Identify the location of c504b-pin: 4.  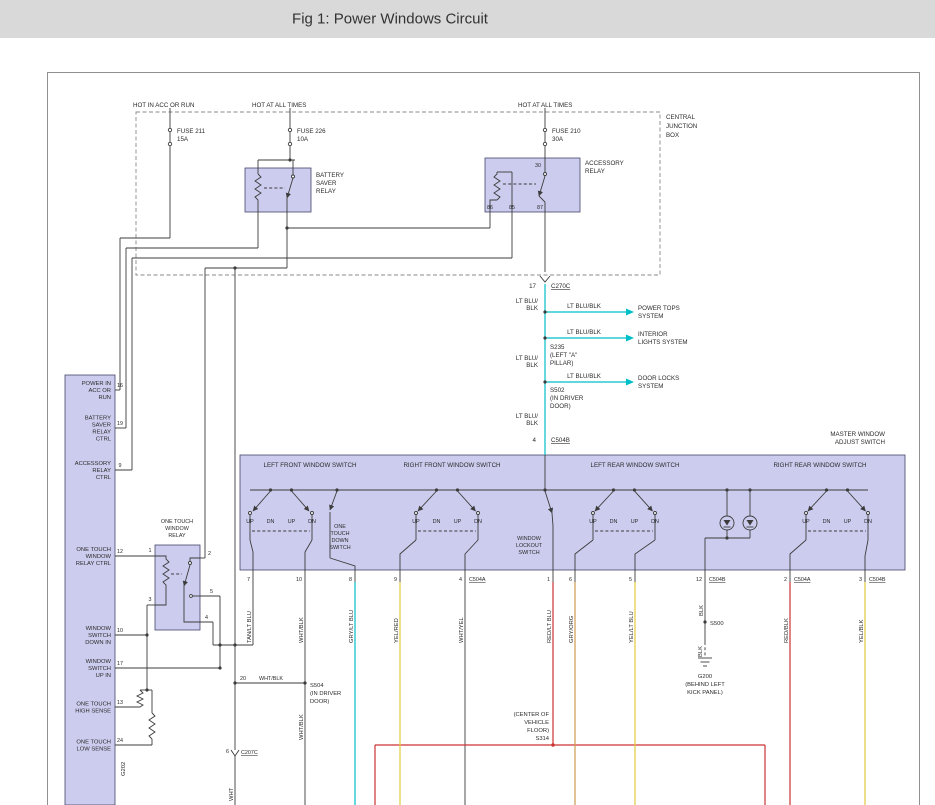
(535, 440).